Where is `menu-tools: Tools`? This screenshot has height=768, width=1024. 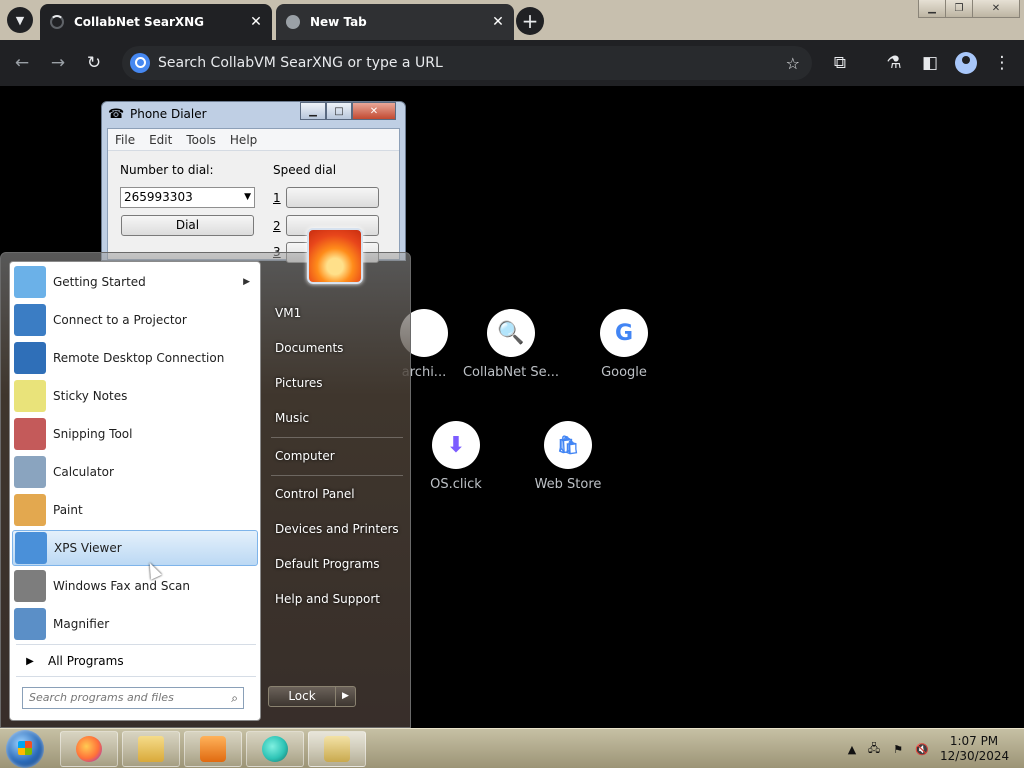 menu-tools: Tools is located at coordinates (201, 140).